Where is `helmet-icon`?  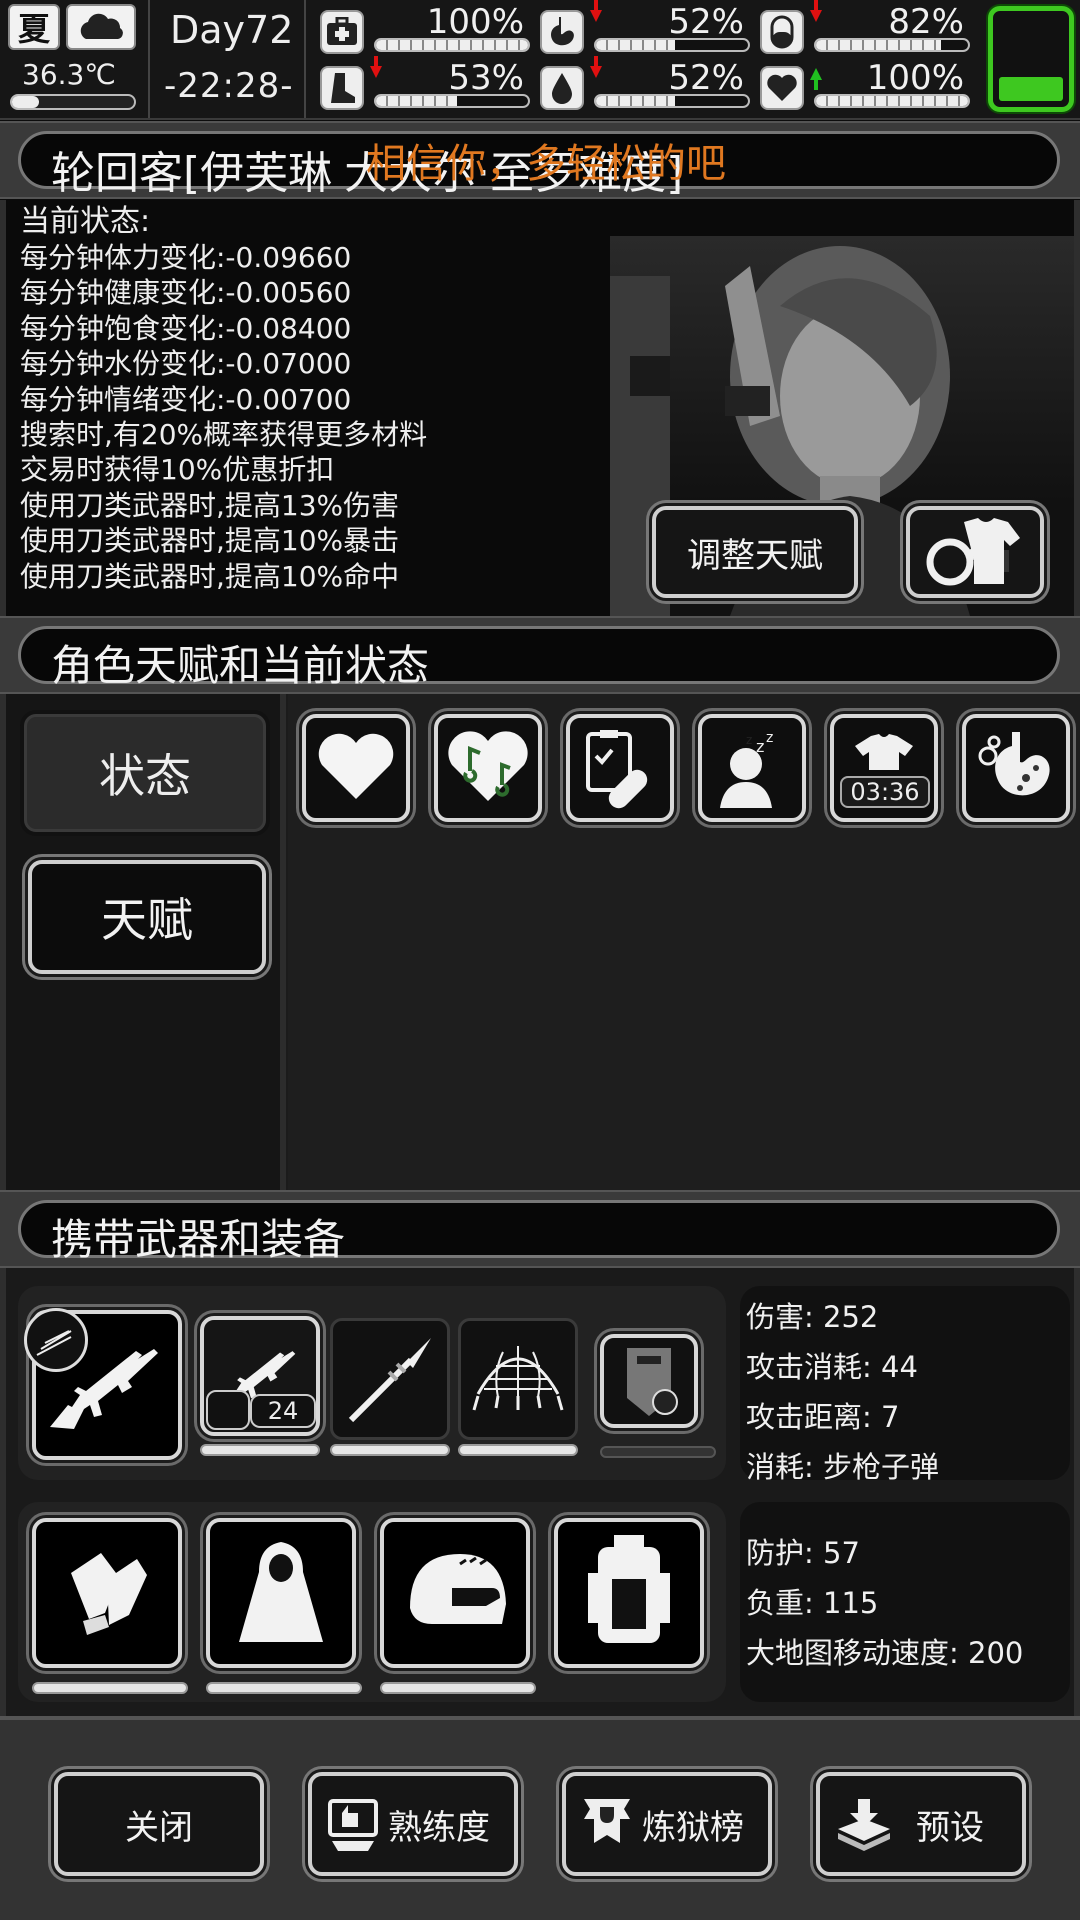
helmet-icon is located at coordinates (458, 1589).